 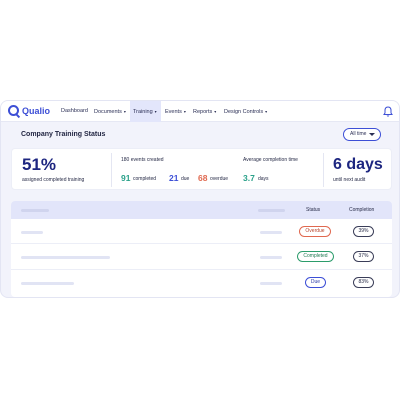 I want to click on logo-icon, so click(x=13, y=110).